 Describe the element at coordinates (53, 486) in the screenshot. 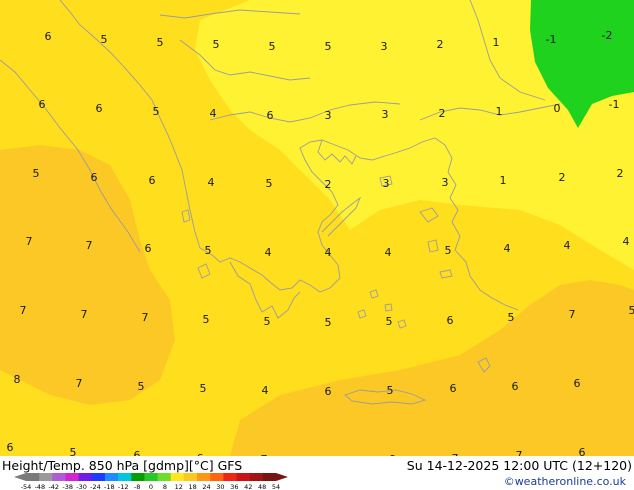

I see `color-scale-tick-label: -42` at that location.